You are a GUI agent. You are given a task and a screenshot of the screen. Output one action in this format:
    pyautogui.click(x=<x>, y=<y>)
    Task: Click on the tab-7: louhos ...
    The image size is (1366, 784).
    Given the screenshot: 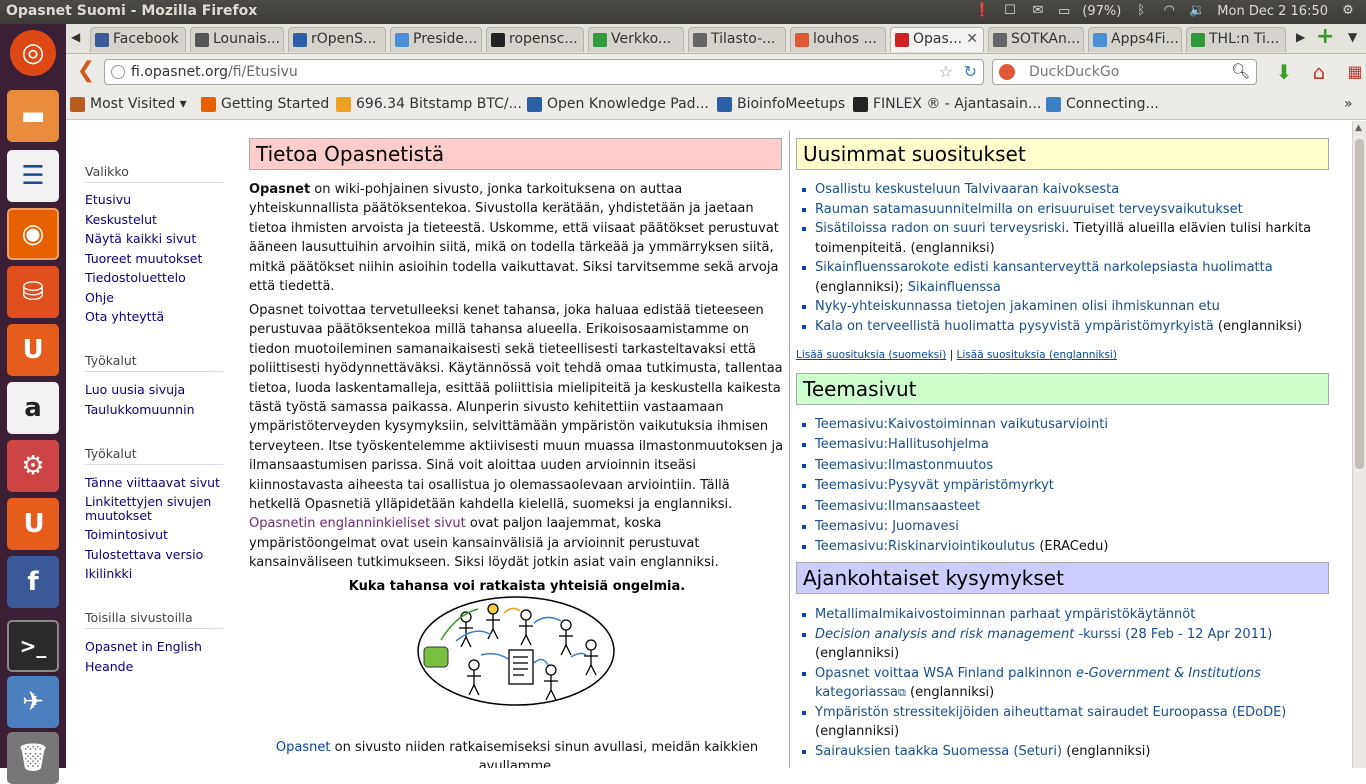 What is the action you would take?
    pyautogui.click(x=838, y=39)
    